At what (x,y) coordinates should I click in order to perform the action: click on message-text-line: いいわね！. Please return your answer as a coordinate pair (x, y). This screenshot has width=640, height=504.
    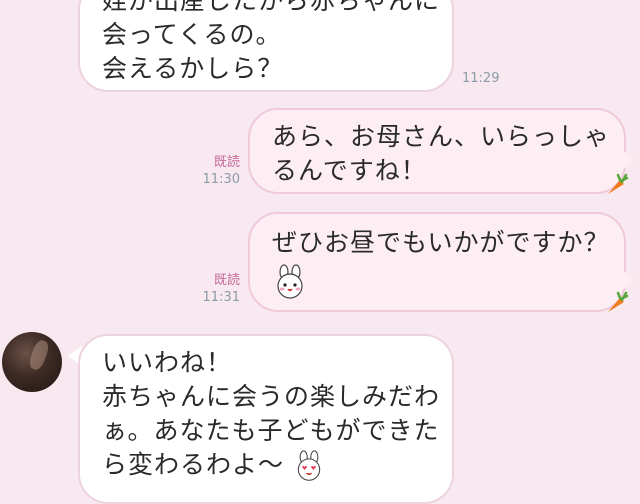
    Looking at the image, I should click on (167, 362).